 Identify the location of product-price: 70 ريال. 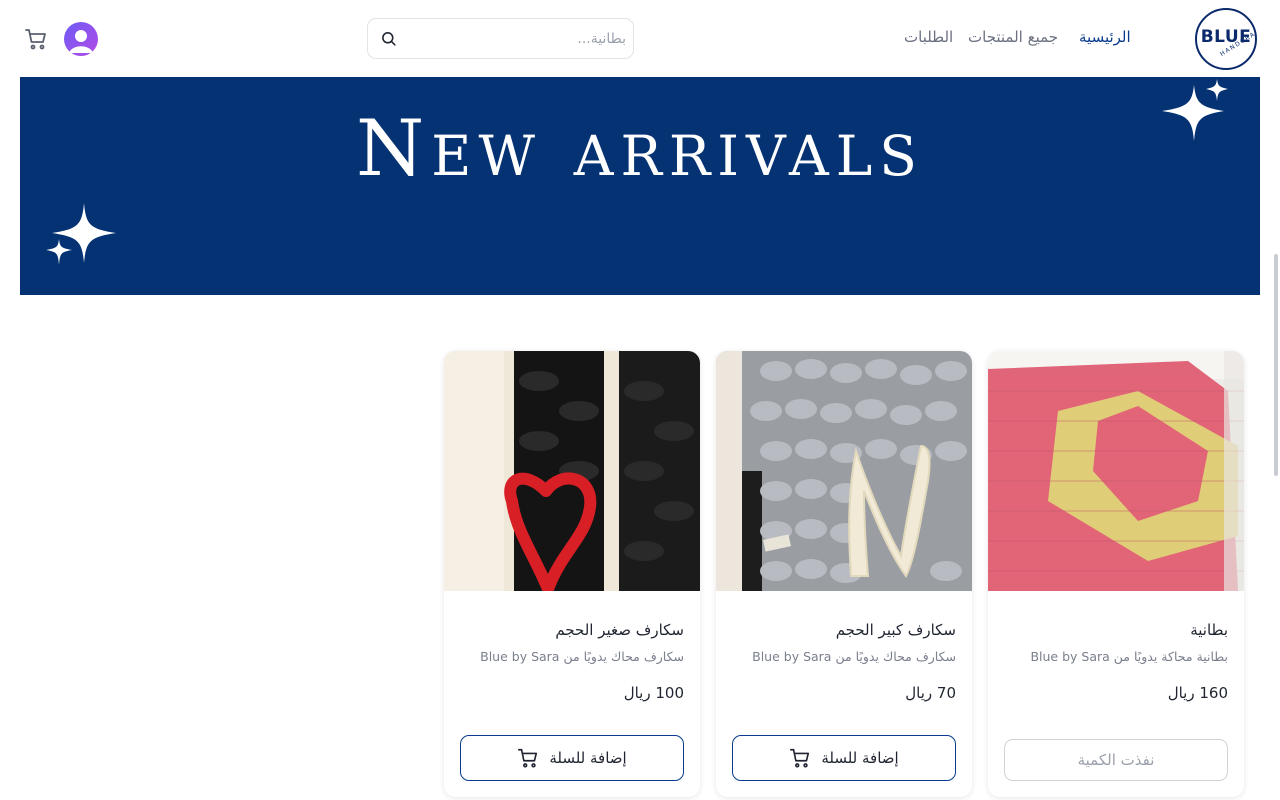
(930, 693).